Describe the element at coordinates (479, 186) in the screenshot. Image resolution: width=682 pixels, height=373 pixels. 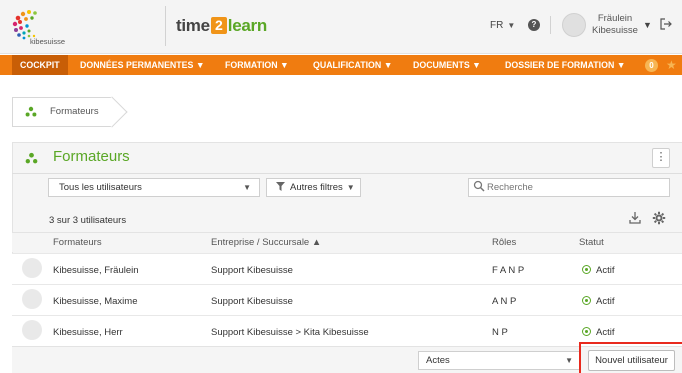
I see `search-icon` at that location.